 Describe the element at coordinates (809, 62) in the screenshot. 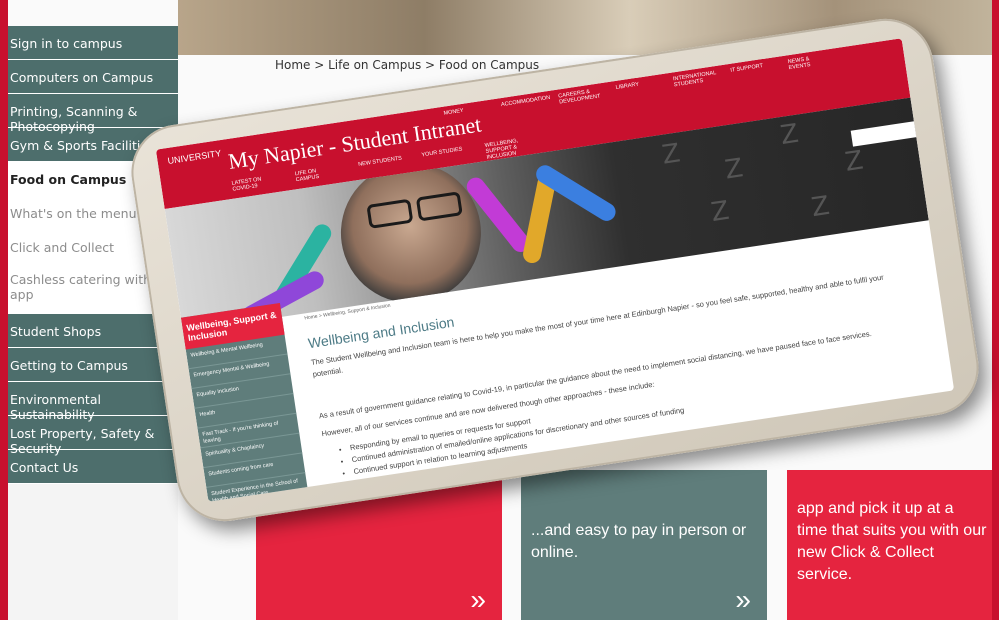

I see `top-nav-item: News & Events` at that location.